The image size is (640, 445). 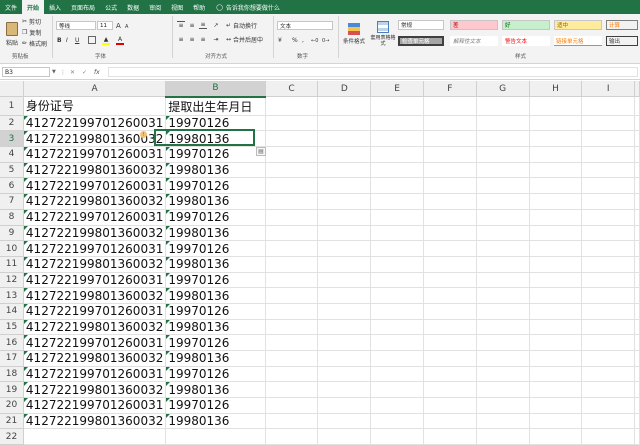 What do you see at coordinates (97, 72) in the screenshot?
I see `insert-function-button: fx` at bounding box center [97, 72].